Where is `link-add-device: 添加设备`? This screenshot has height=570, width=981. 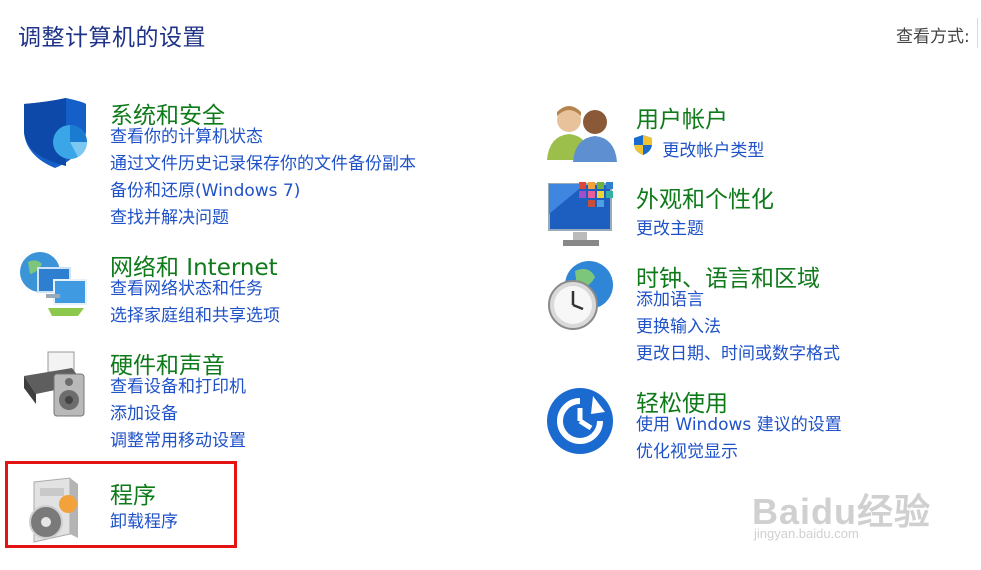
link-add-device: 添加设备 is located at coordinates (178, 414).